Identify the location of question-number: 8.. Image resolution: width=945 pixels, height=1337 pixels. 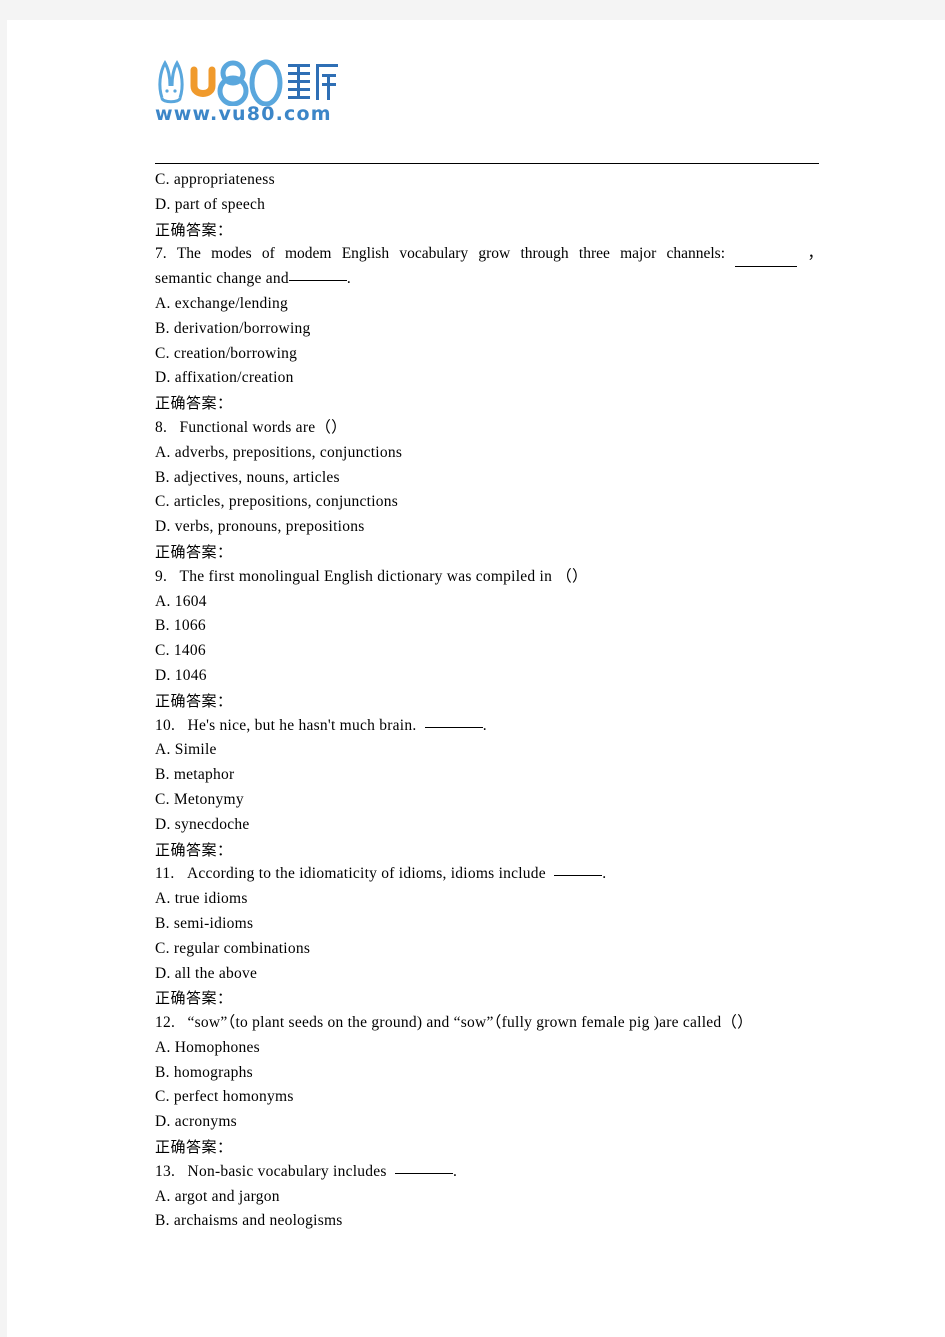
(161, 427).